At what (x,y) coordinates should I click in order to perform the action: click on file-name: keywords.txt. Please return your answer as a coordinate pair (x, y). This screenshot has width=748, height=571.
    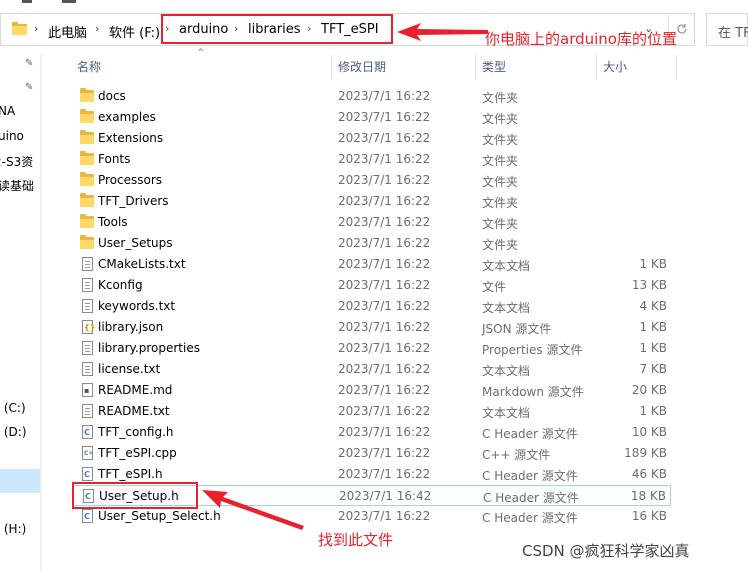
    Looking at the image, I should click on (137, 306).